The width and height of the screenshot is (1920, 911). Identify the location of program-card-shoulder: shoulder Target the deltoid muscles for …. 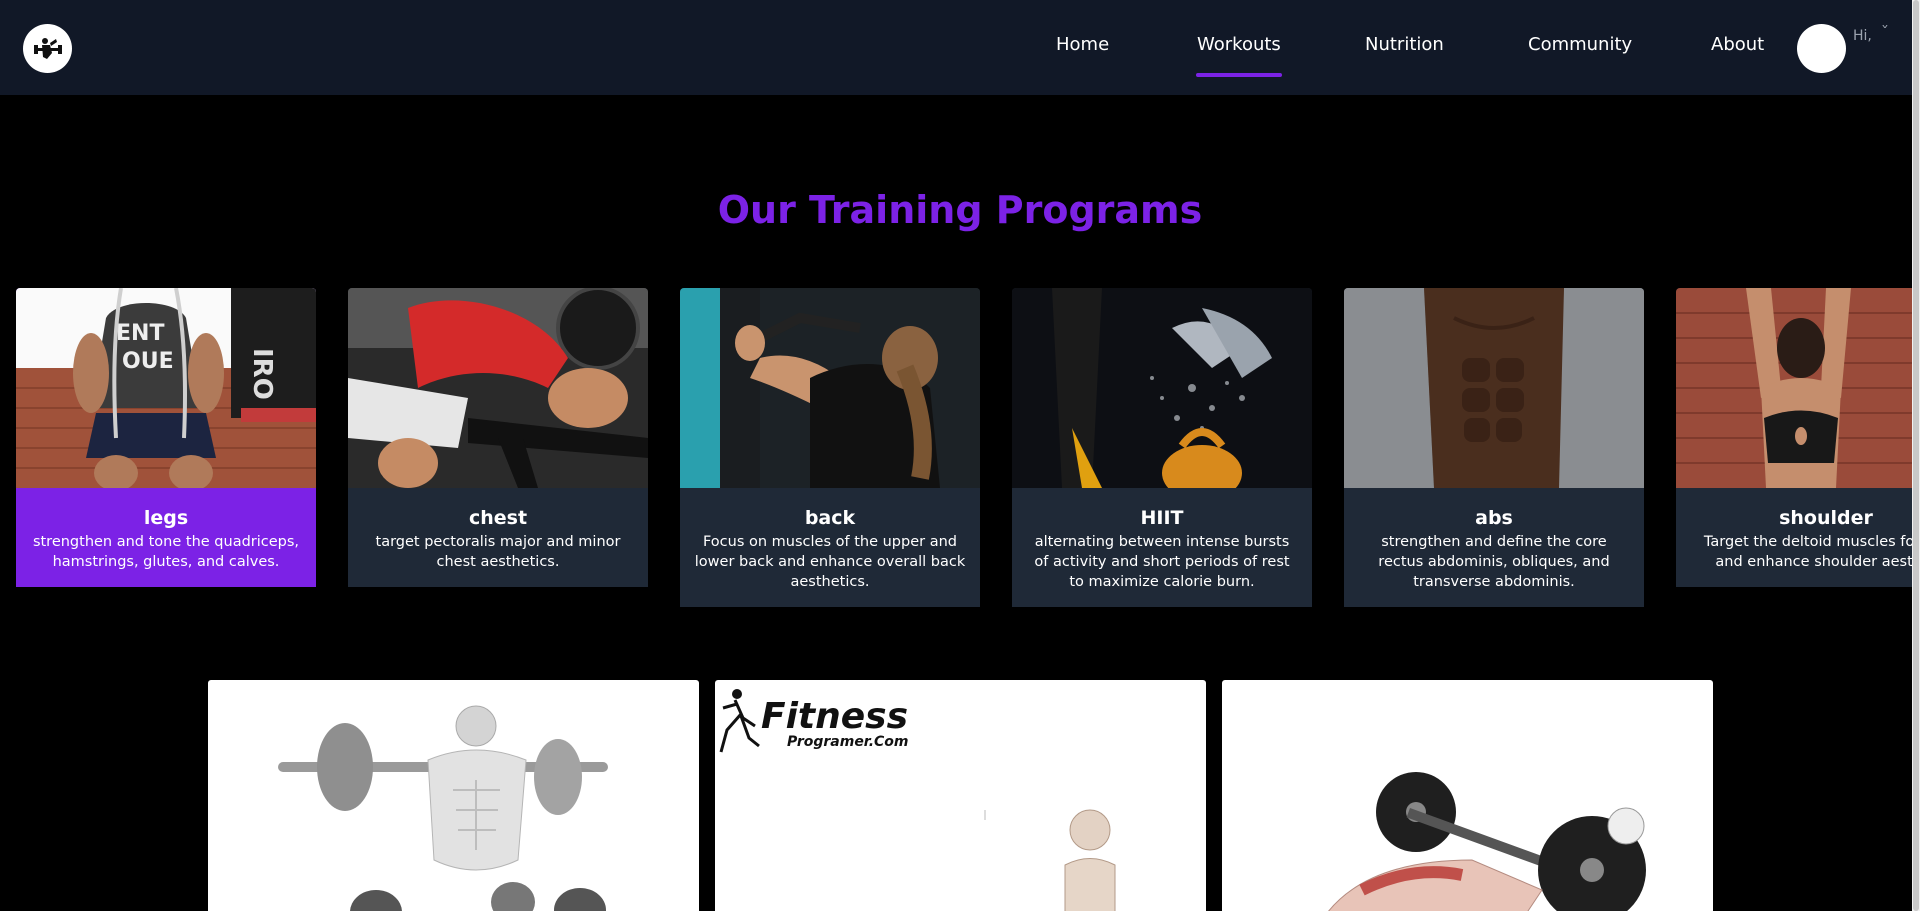
(1798, 437).